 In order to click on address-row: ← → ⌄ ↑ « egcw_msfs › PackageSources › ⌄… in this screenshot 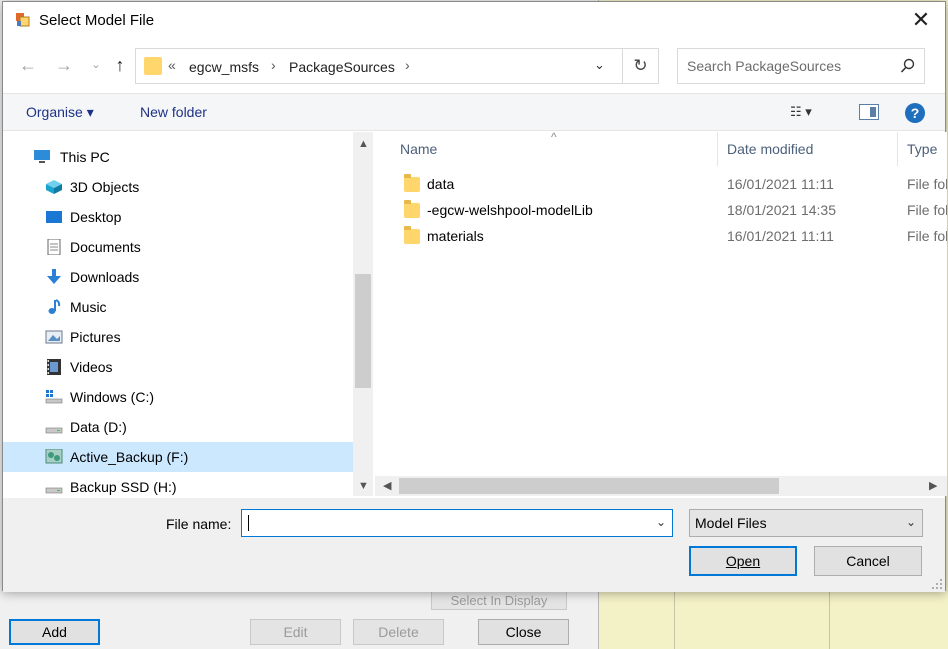, I will do `click(474, 66)`.